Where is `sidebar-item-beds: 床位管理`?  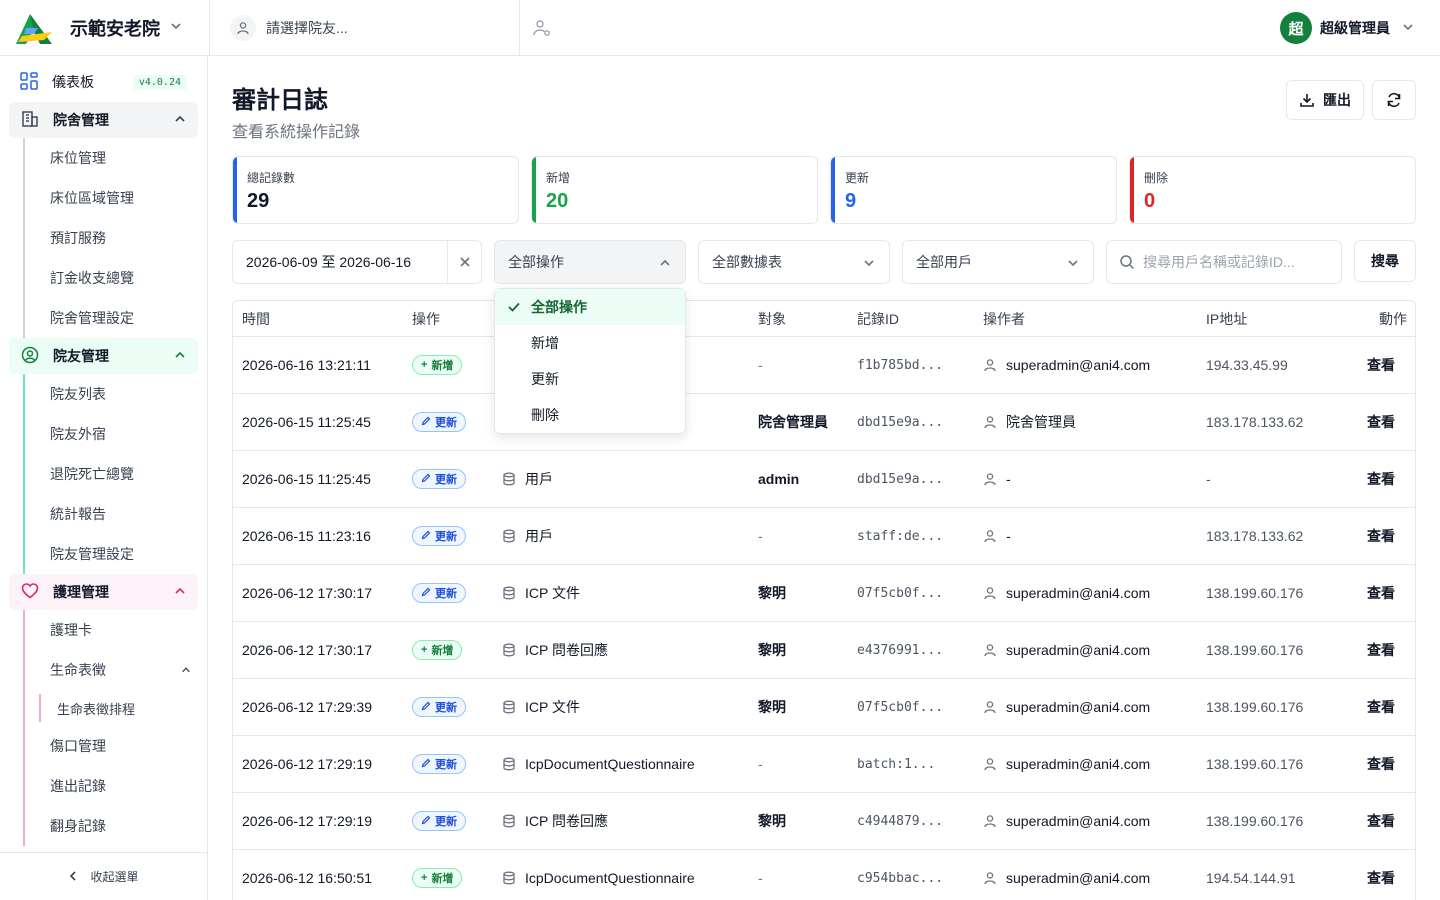
sidebar-item-beds: 床位管理 is located at coordinates (115, 158).